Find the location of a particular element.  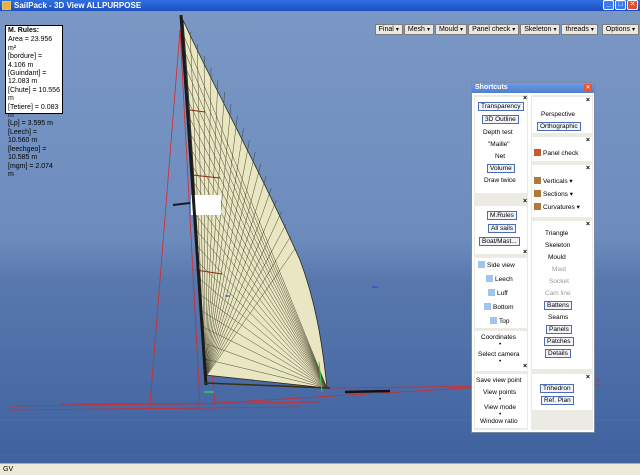

spreader is located at coordinates (181, 204).